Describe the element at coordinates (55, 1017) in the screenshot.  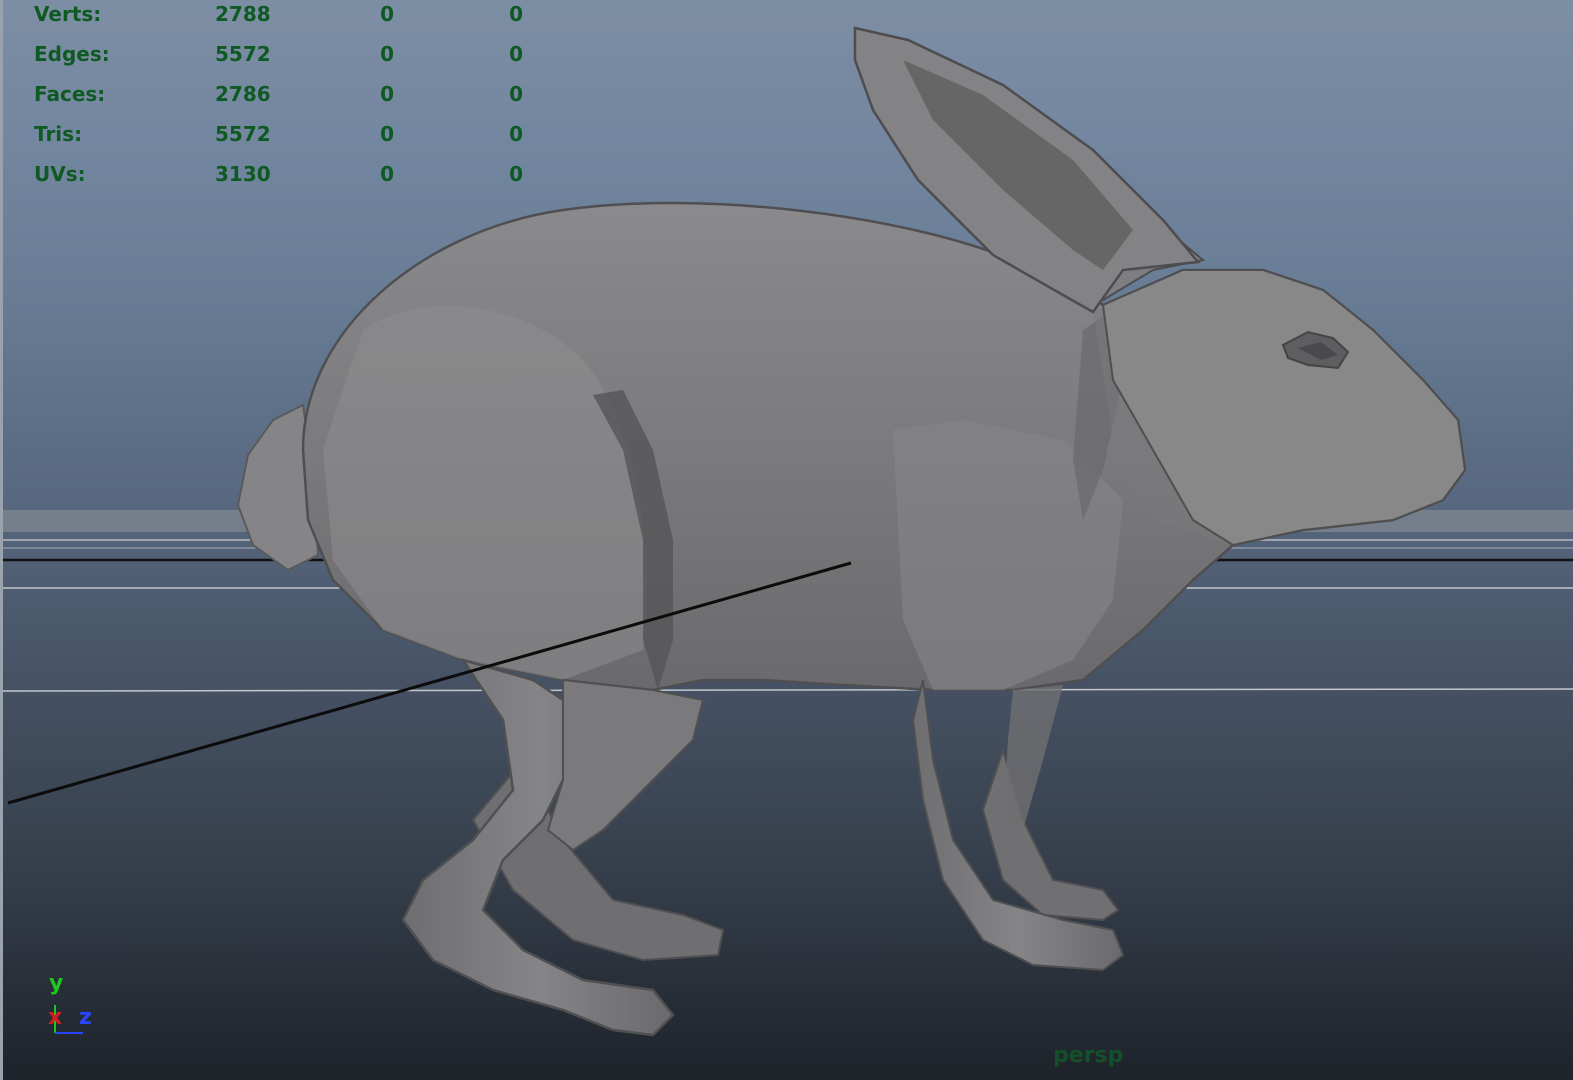
I see `axis-x-label: x` at that location.